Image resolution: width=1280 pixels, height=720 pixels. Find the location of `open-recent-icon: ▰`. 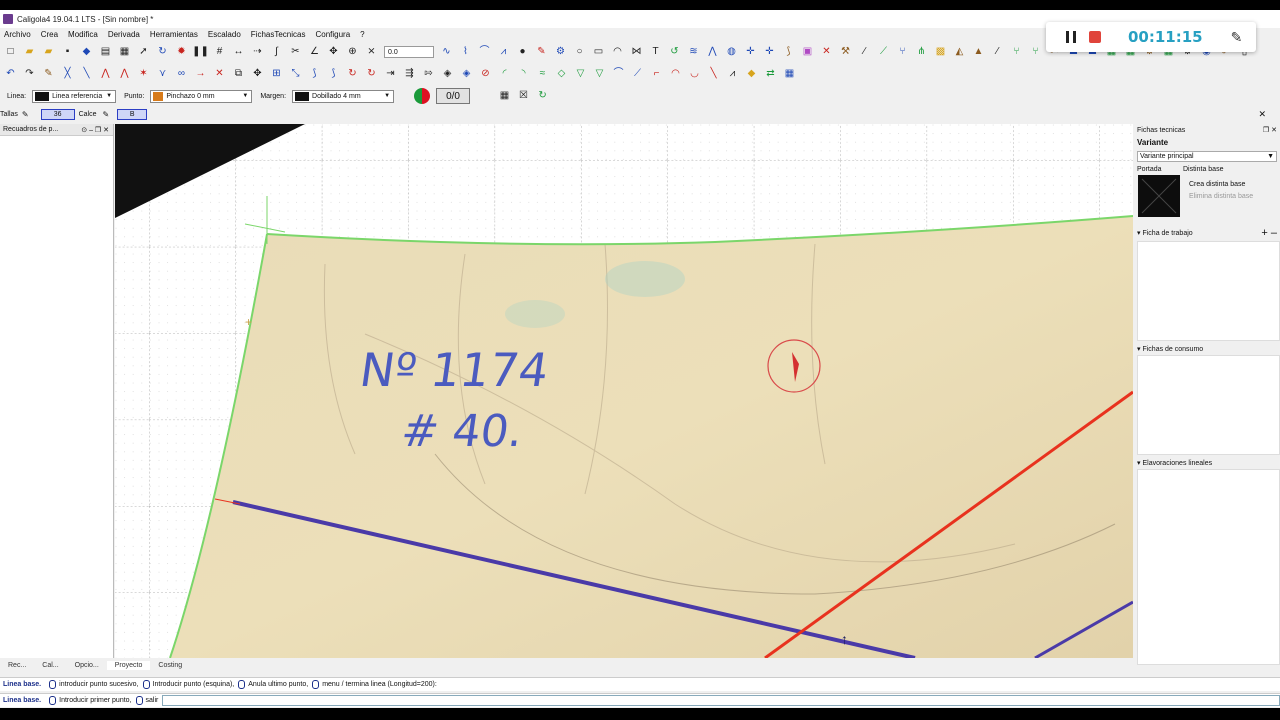

open-recent-icon: ▰ is located at coordinates (48, 52).